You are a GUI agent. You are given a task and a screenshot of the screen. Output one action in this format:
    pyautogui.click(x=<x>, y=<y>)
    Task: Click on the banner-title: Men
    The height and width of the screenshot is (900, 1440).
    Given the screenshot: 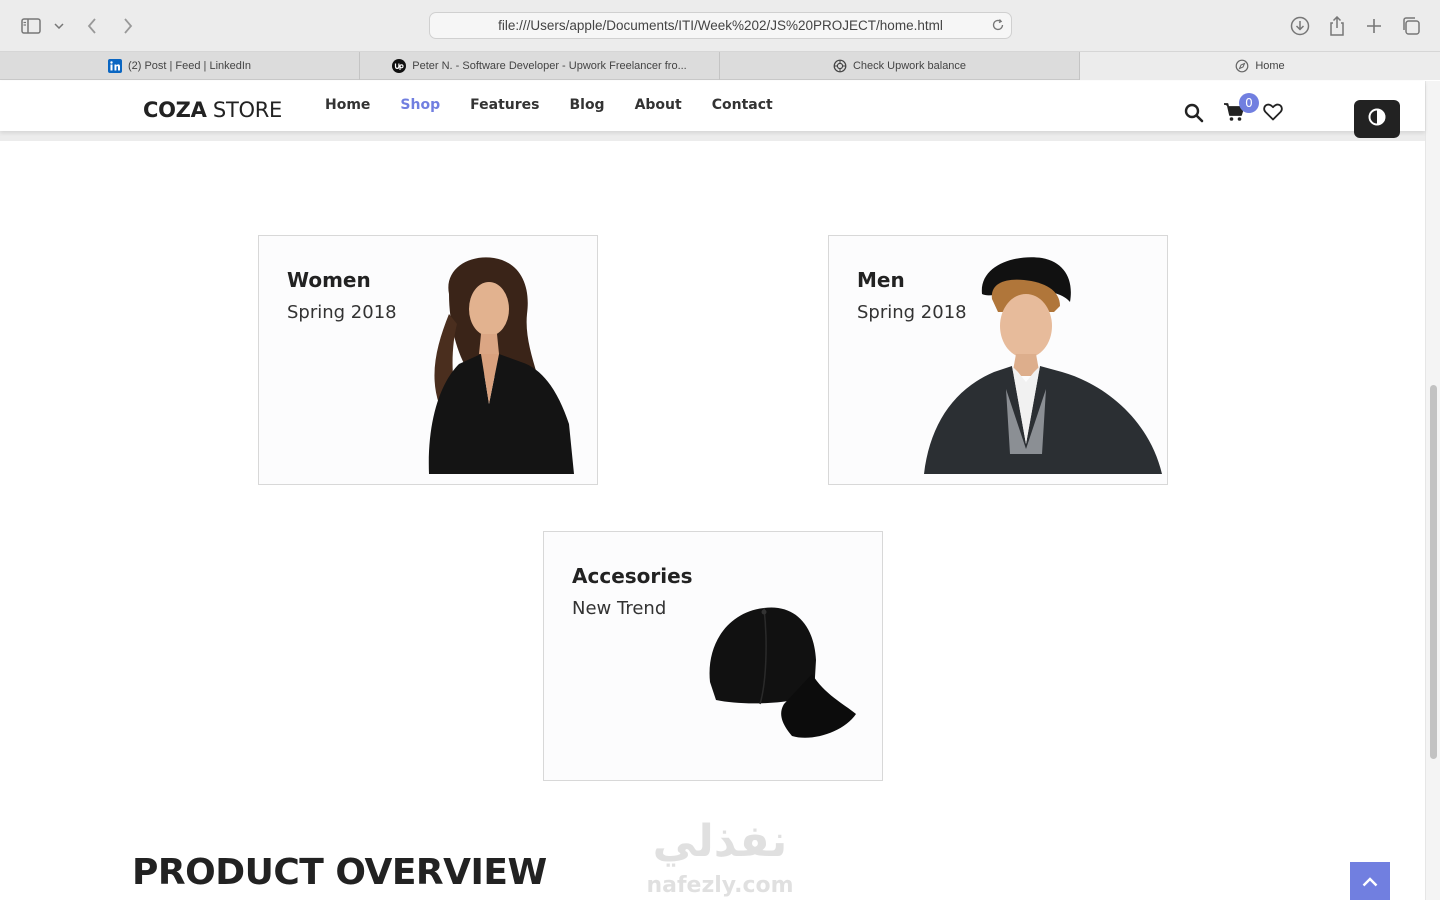 What is the action you would take?
    pyautogui.click(x=881, y=280)
    